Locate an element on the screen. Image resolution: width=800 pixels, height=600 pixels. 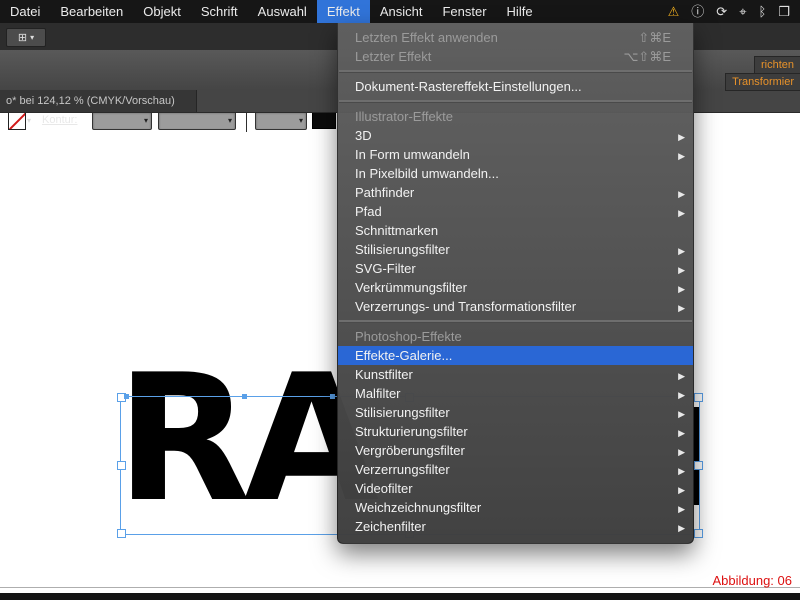
menubar-item-schrift: Schrift is located at coordinates (219, 11).